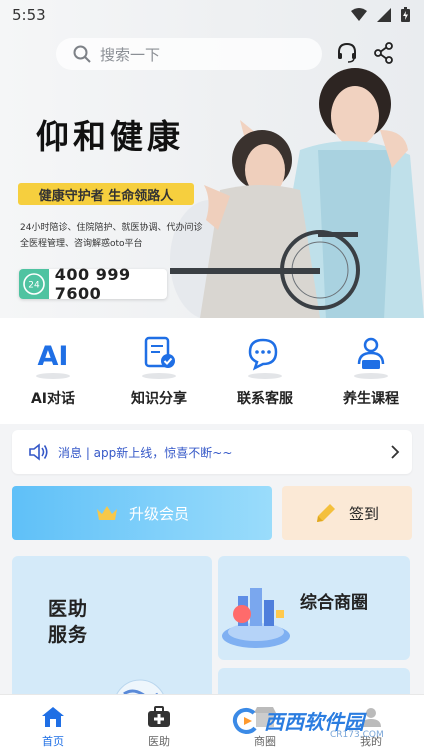  I want to click on ai-icon-glyph: AI, so click(53, 356).